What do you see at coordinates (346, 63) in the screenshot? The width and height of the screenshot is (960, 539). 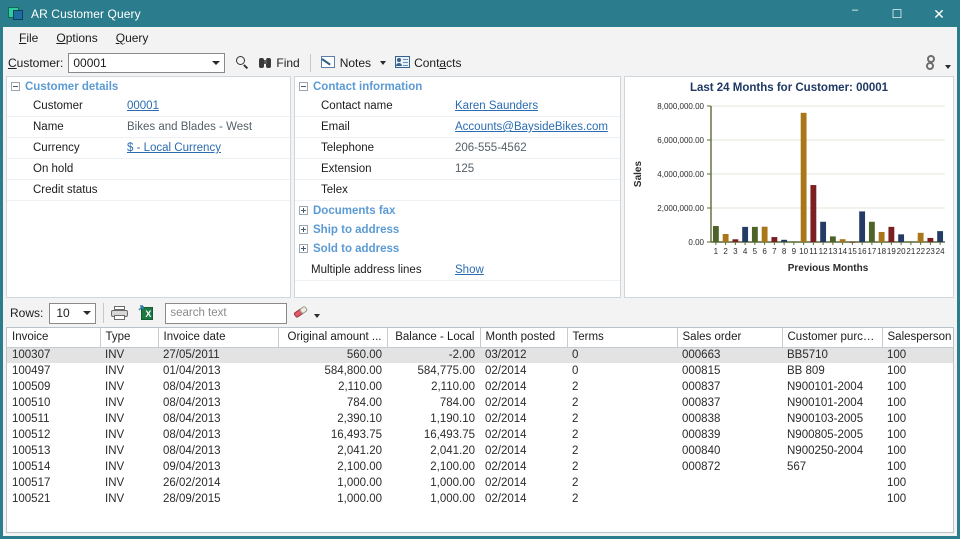 I see `notes-button: Notes` at bounding box center [346, 63].